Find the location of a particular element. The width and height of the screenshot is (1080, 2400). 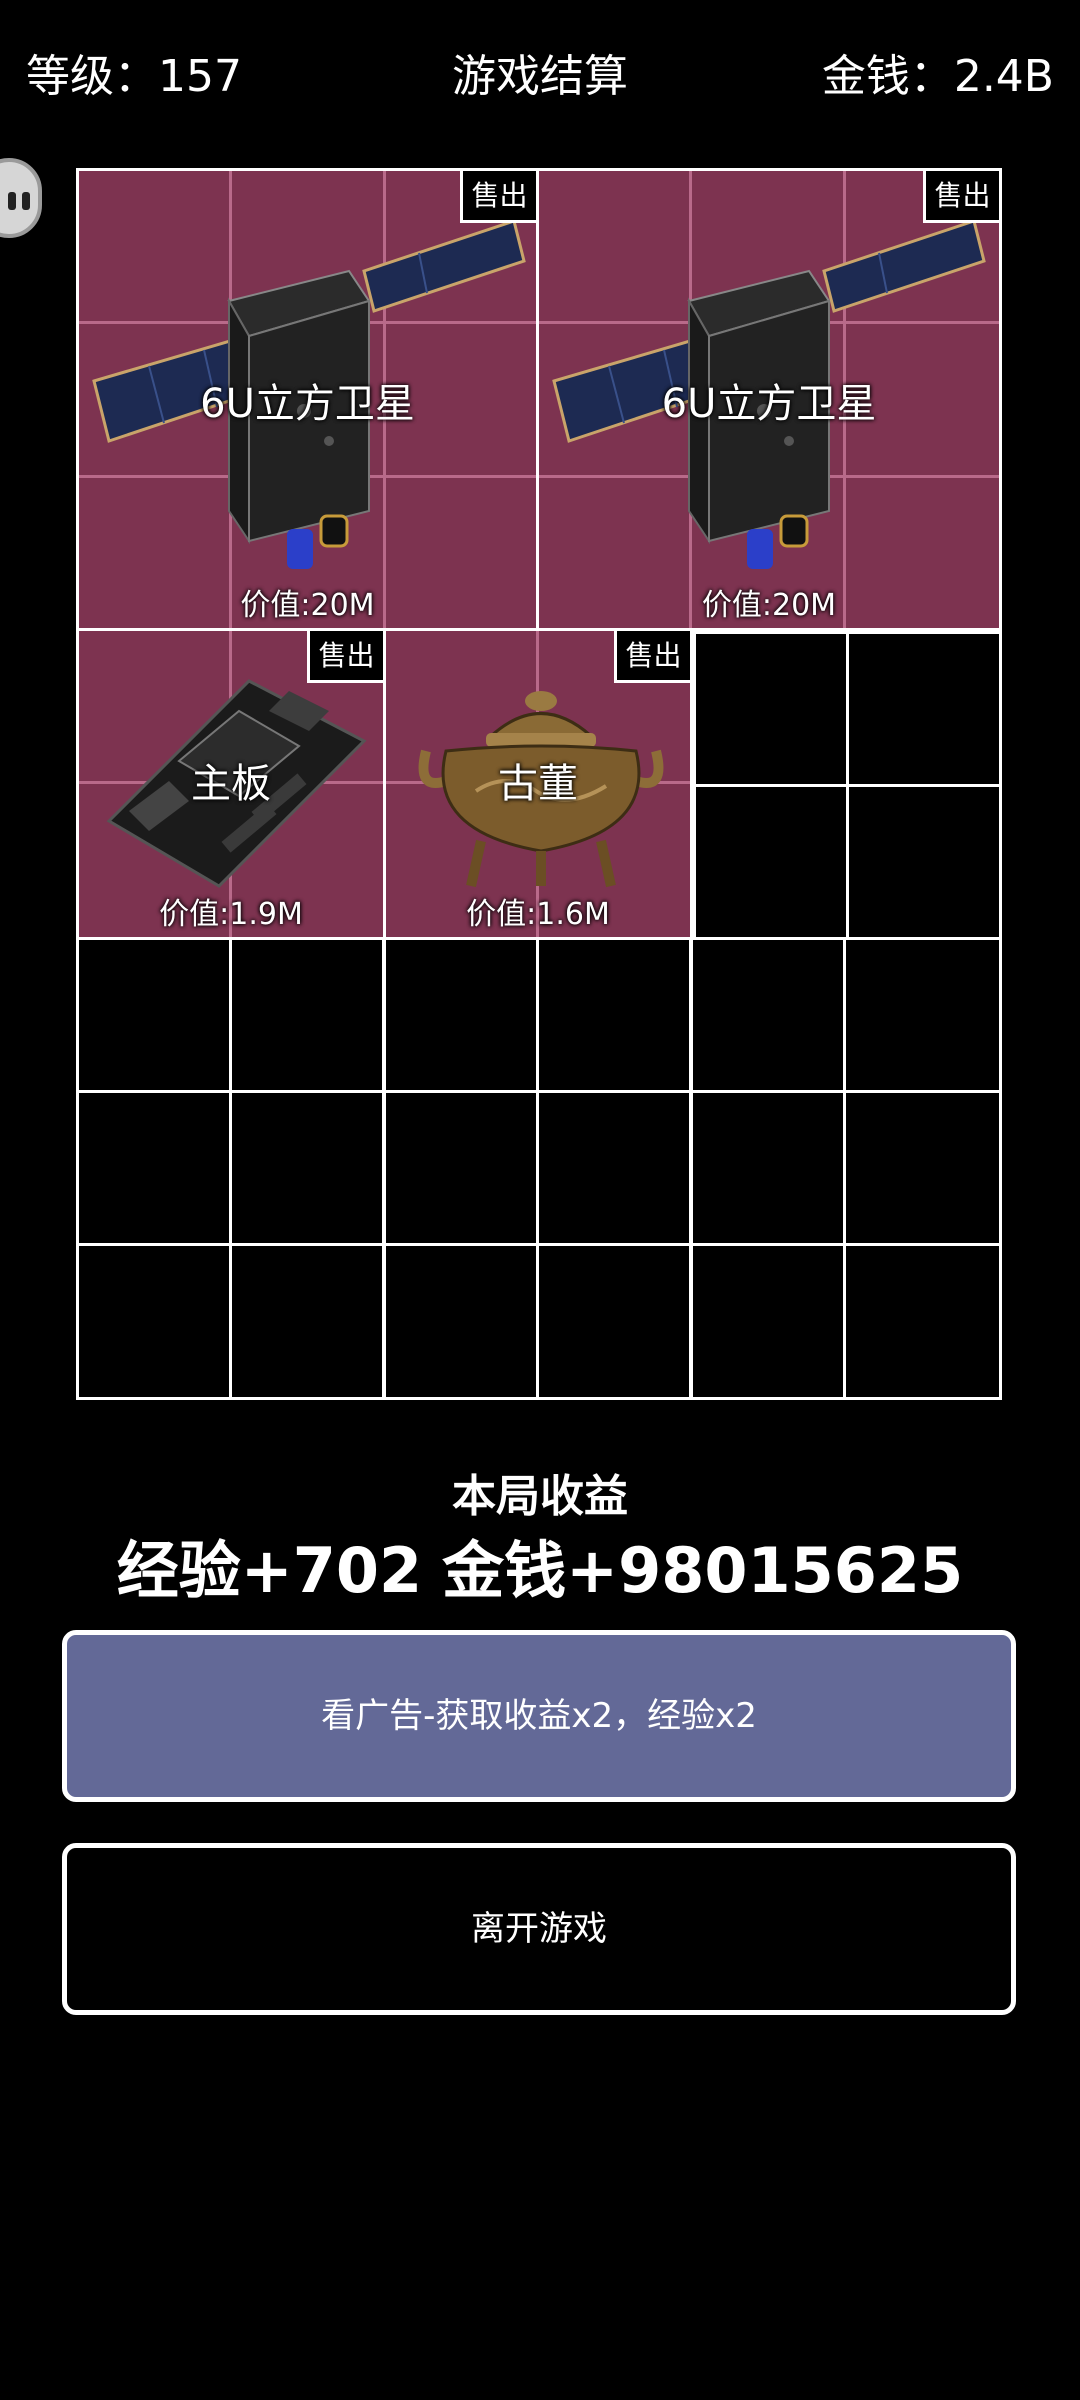

item-name: 主板 is located at coordinates (231, 784).